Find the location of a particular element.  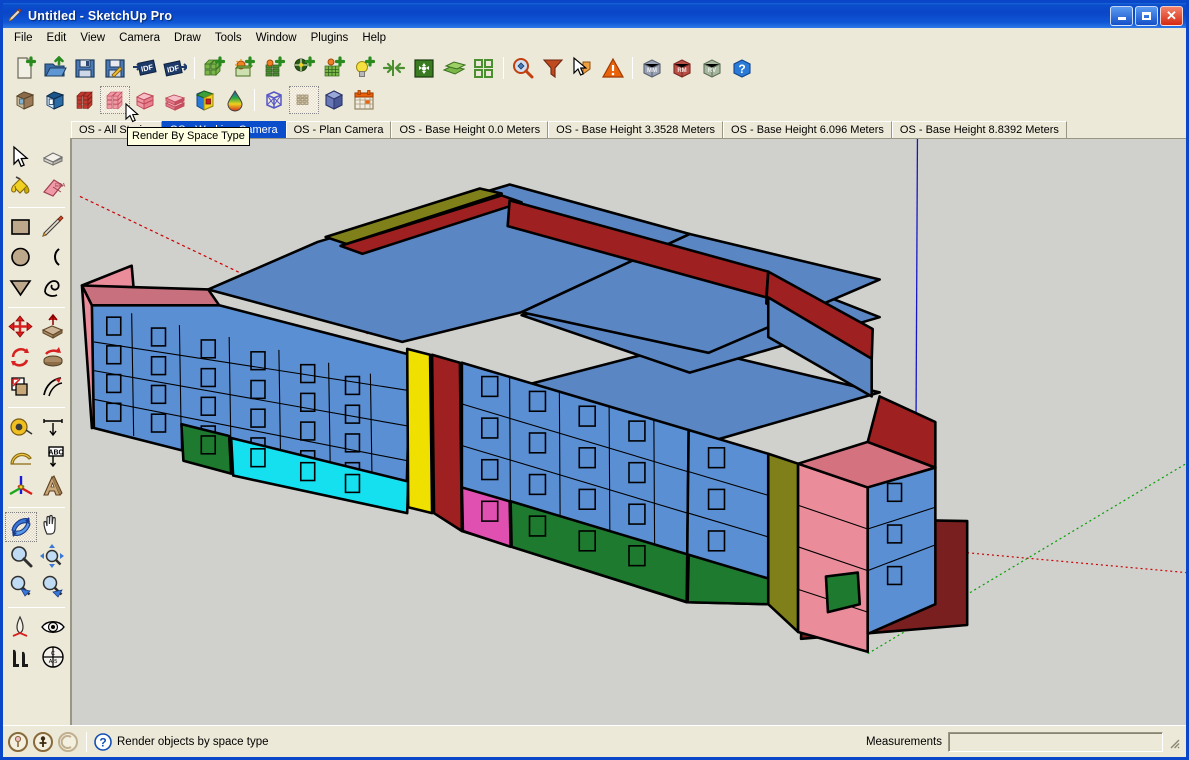

line-tool-icon is located at coordinates (53, 227).